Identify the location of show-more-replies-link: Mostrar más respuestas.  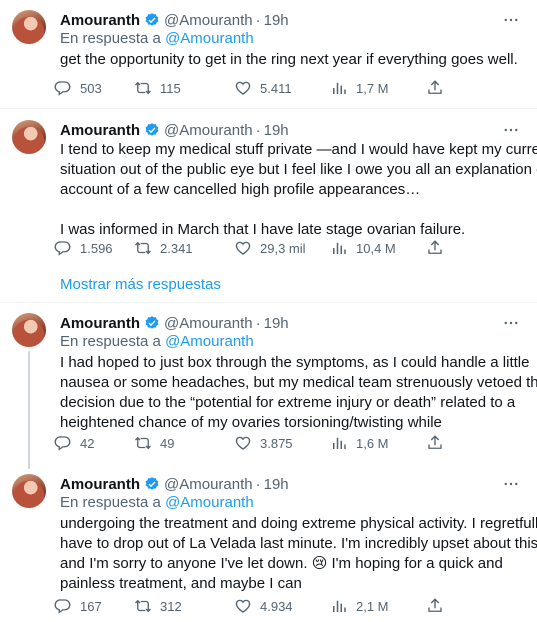
(140, 284).